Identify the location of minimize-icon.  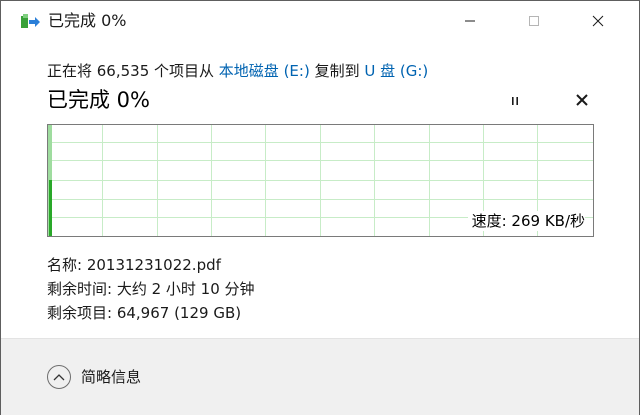
(470, 21).